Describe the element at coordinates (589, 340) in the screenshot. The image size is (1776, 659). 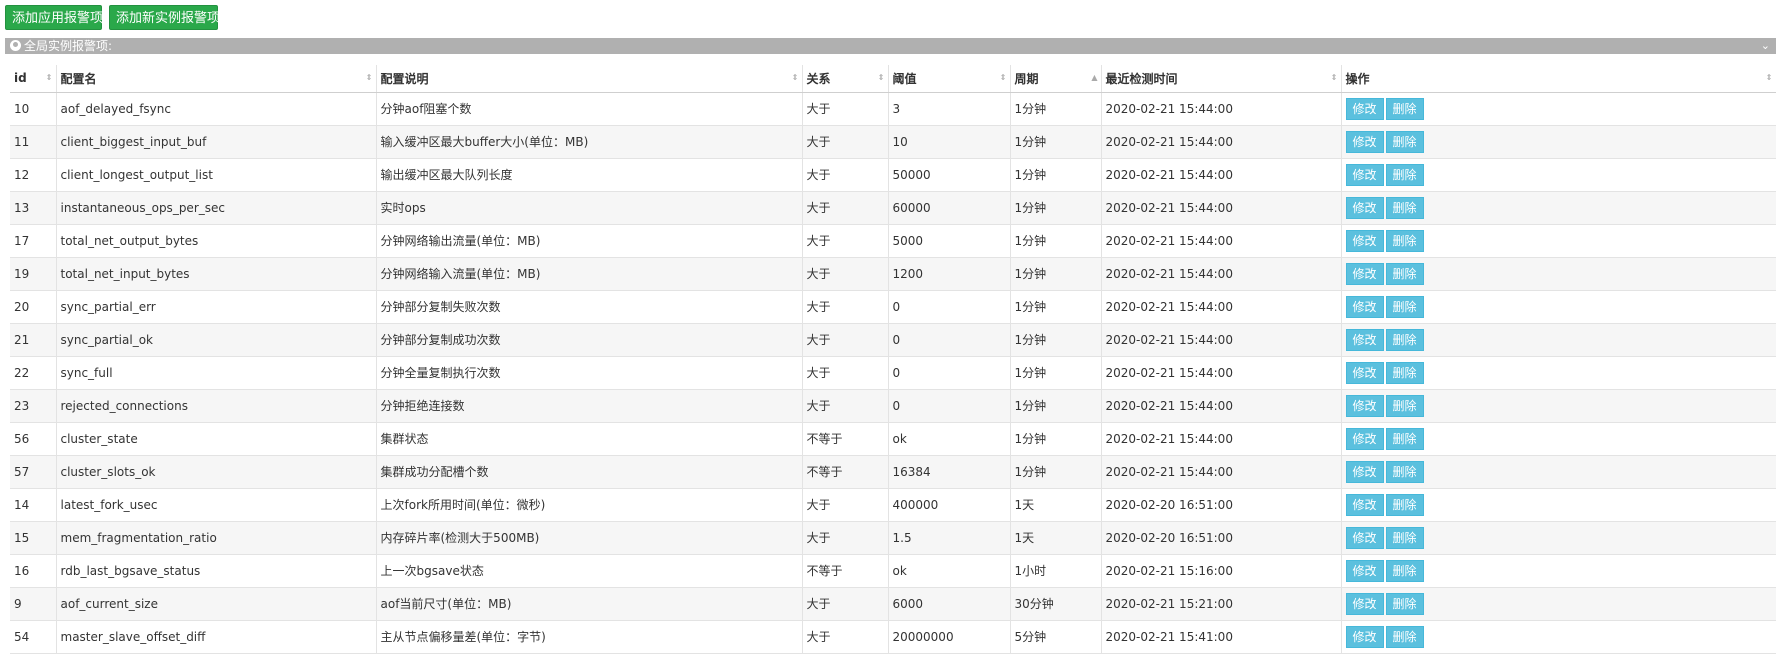
I see `cell-config-desc: 分钟部分复制成功次数` at that location.